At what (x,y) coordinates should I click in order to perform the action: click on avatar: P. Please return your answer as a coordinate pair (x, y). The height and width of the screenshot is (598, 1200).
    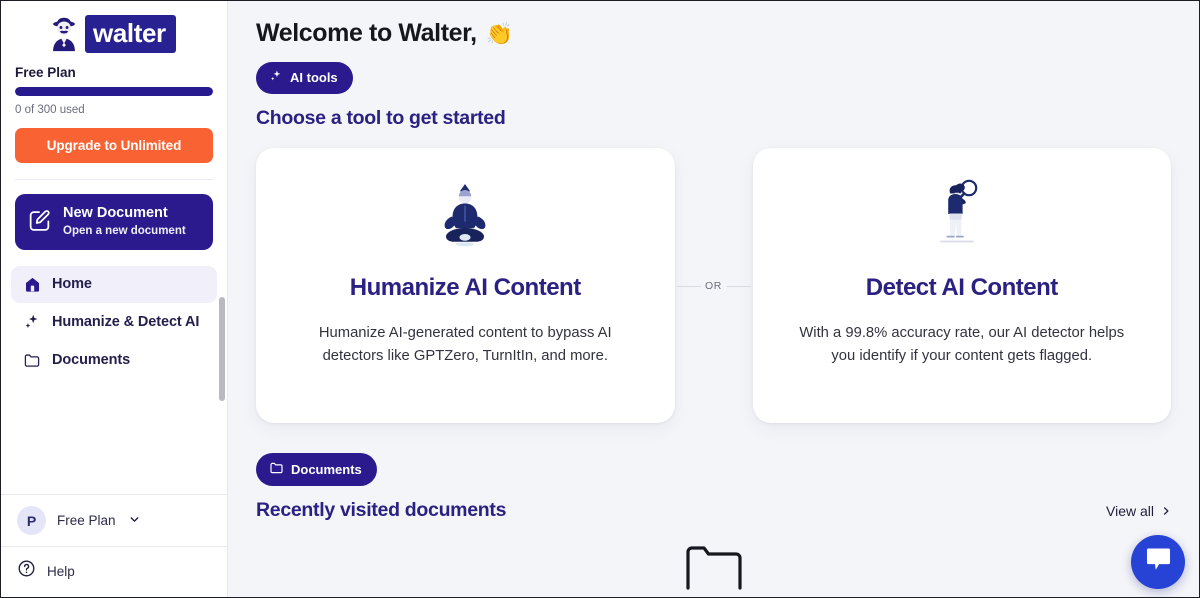
    Looking at the image, I should click on (31, 520).